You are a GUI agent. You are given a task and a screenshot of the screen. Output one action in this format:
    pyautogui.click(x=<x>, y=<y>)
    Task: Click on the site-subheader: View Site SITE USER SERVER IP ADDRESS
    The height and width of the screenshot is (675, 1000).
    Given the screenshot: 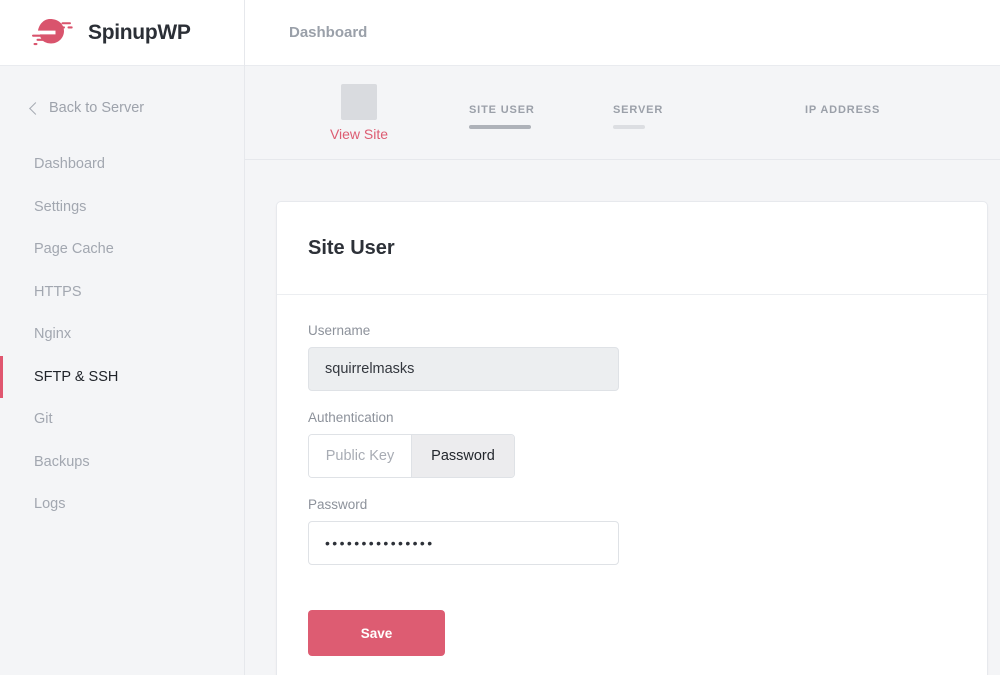 What is the action you would take?
    pyautogui.click(x=622, y=113)
    